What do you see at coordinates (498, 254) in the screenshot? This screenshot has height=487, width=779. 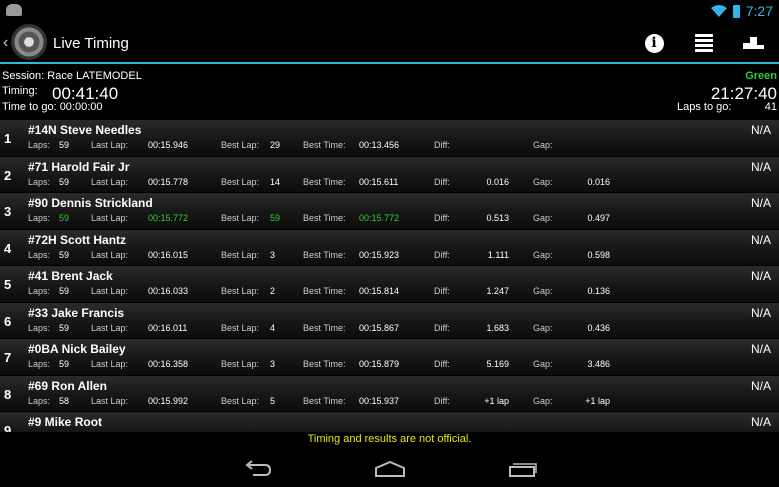 I see `diff-value: 1.111` at bounding box center [498, 254].